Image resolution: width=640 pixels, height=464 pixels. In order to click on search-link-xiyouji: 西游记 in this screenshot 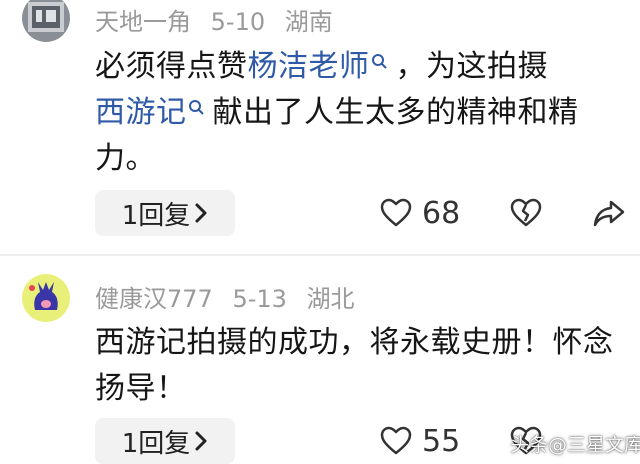, I will do `click(141, 112)`.